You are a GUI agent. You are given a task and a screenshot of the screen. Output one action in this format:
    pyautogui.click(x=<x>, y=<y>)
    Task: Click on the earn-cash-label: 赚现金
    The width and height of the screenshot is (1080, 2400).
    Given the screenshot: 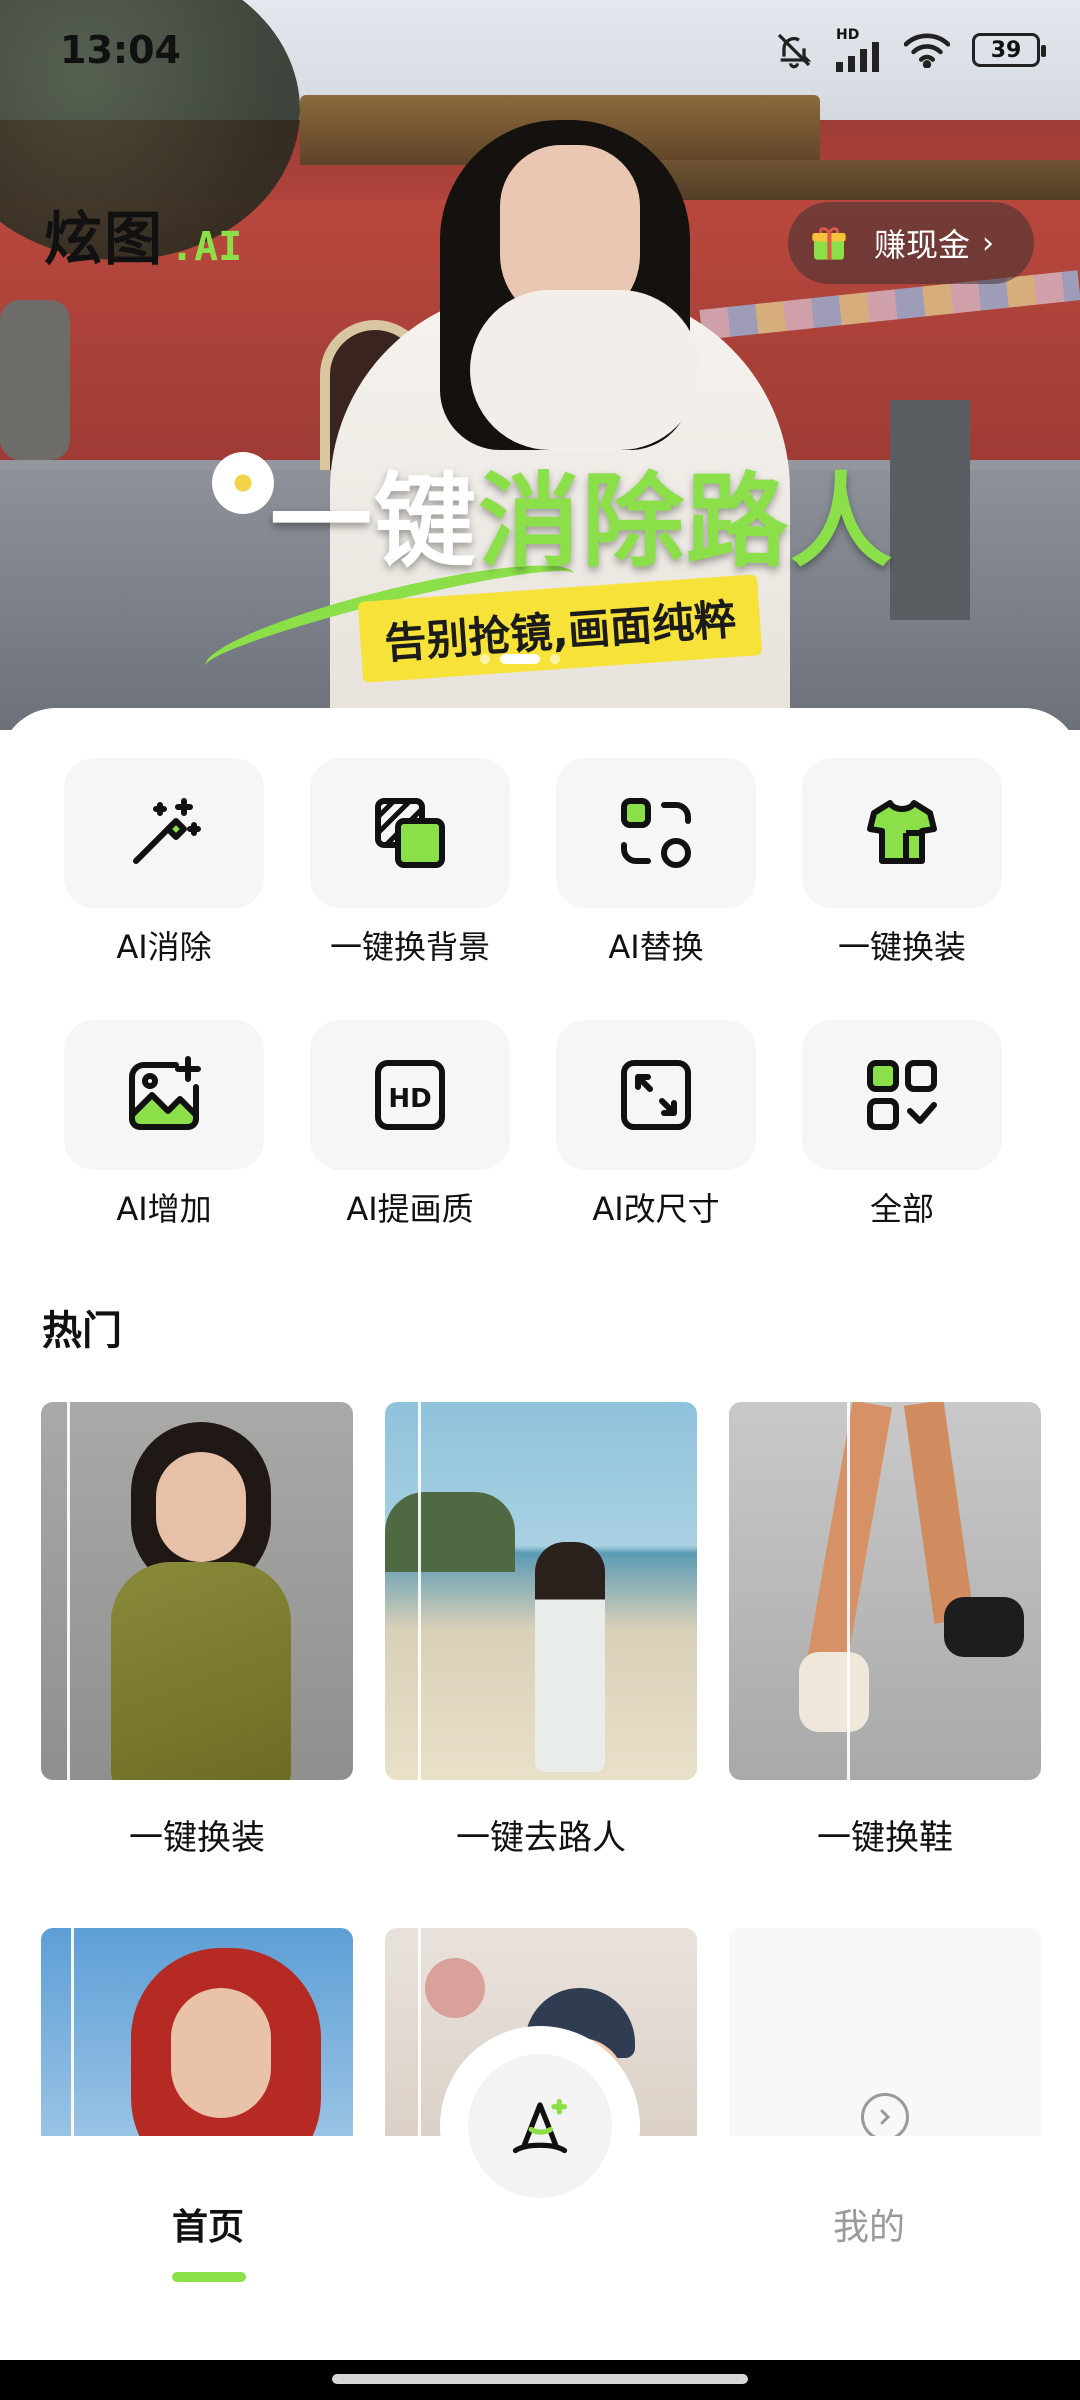 What is the action you would take?
    pyautogui.click(x=922, y=245)
    